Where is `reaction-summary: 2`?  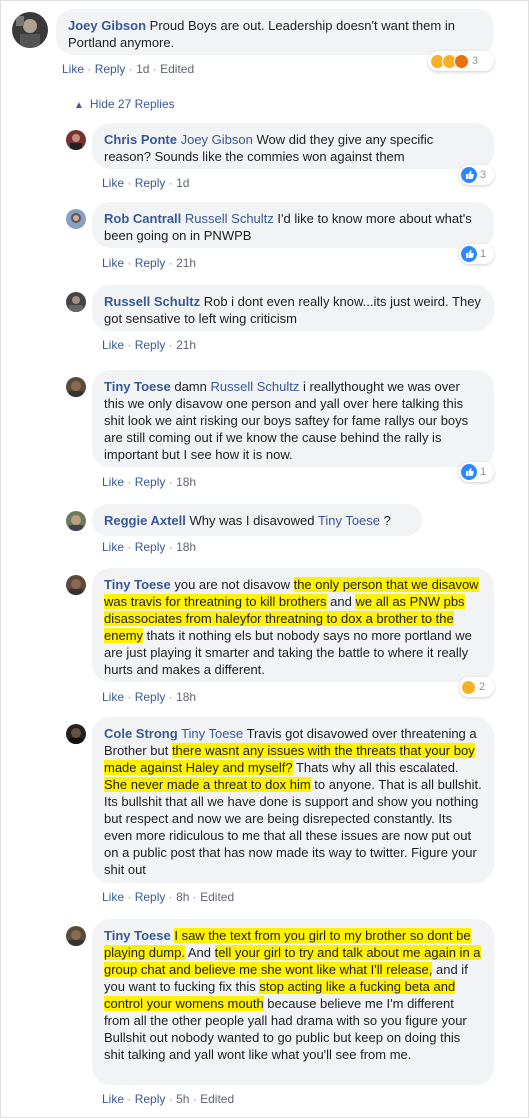 reaction-summary: 2 is located at coordinates (476, 687).